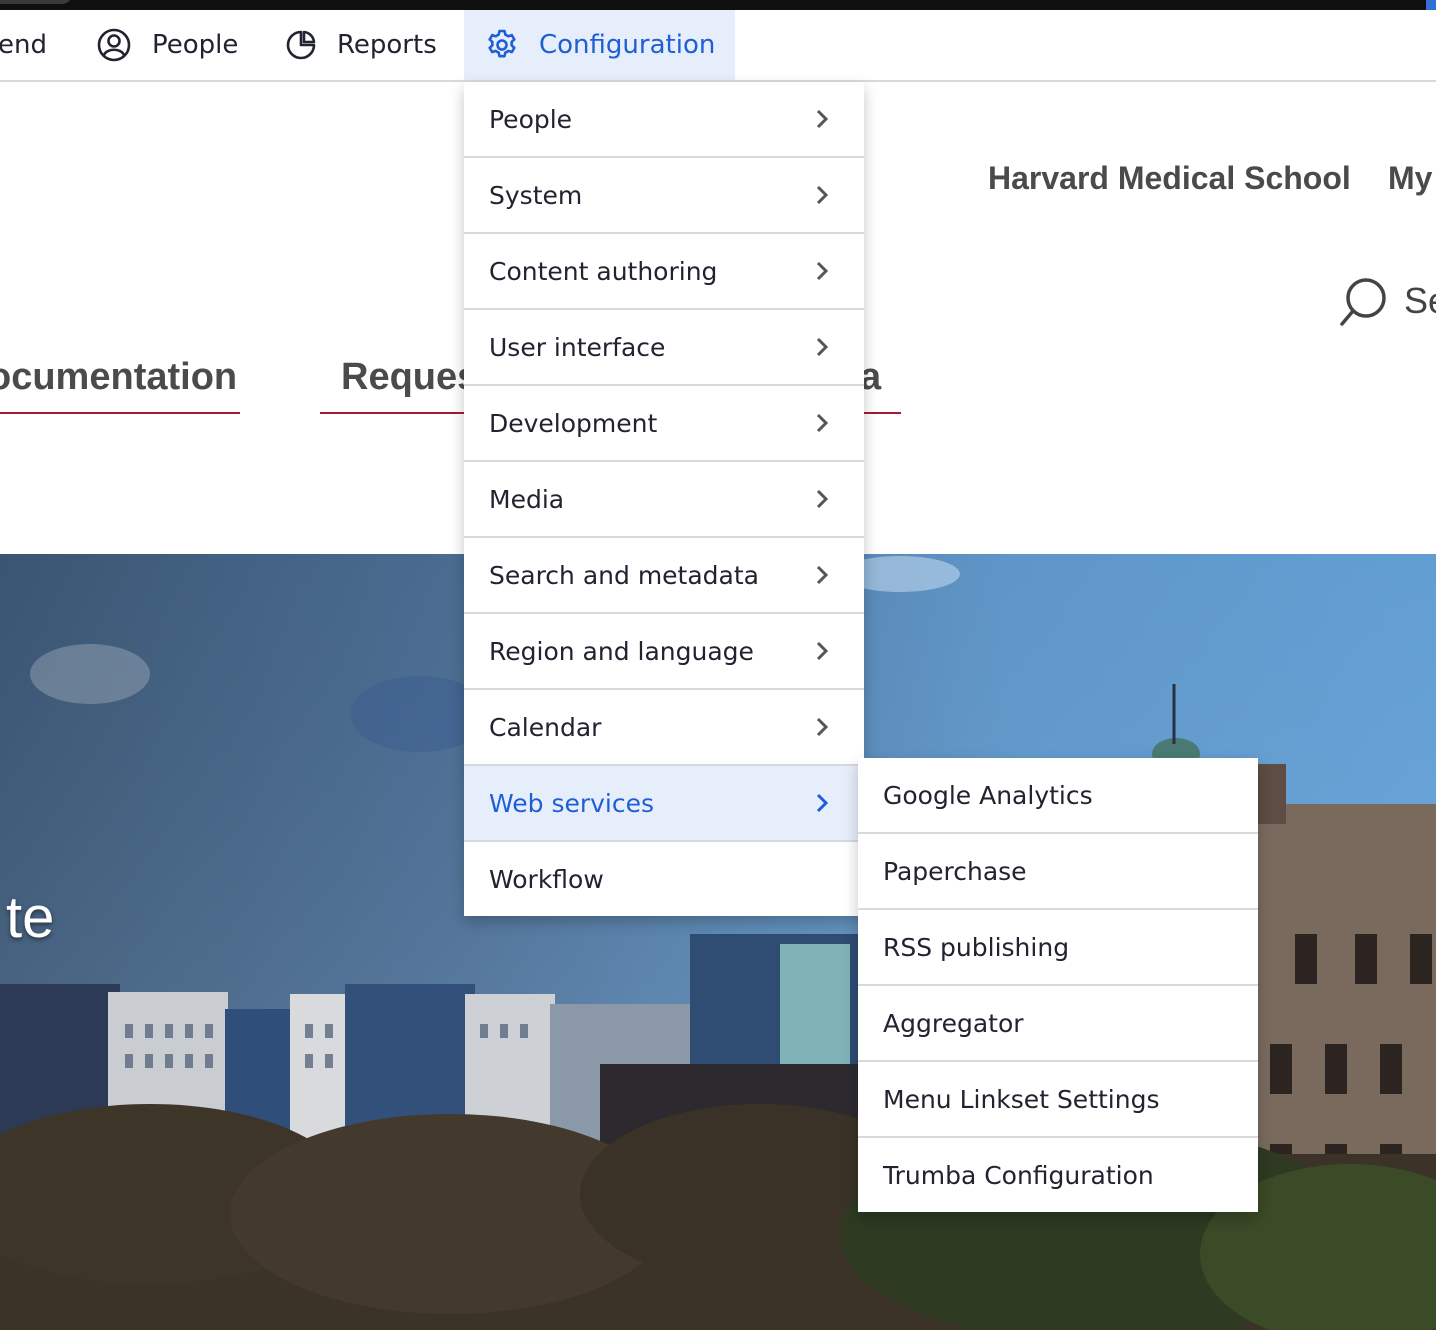 The width and height of the screenshot is (1436, 1330). What do you see at coordinates (546, 879) in the screenshot?
I see `menu-item-label: Workflow` at bounding box center [546, 879].